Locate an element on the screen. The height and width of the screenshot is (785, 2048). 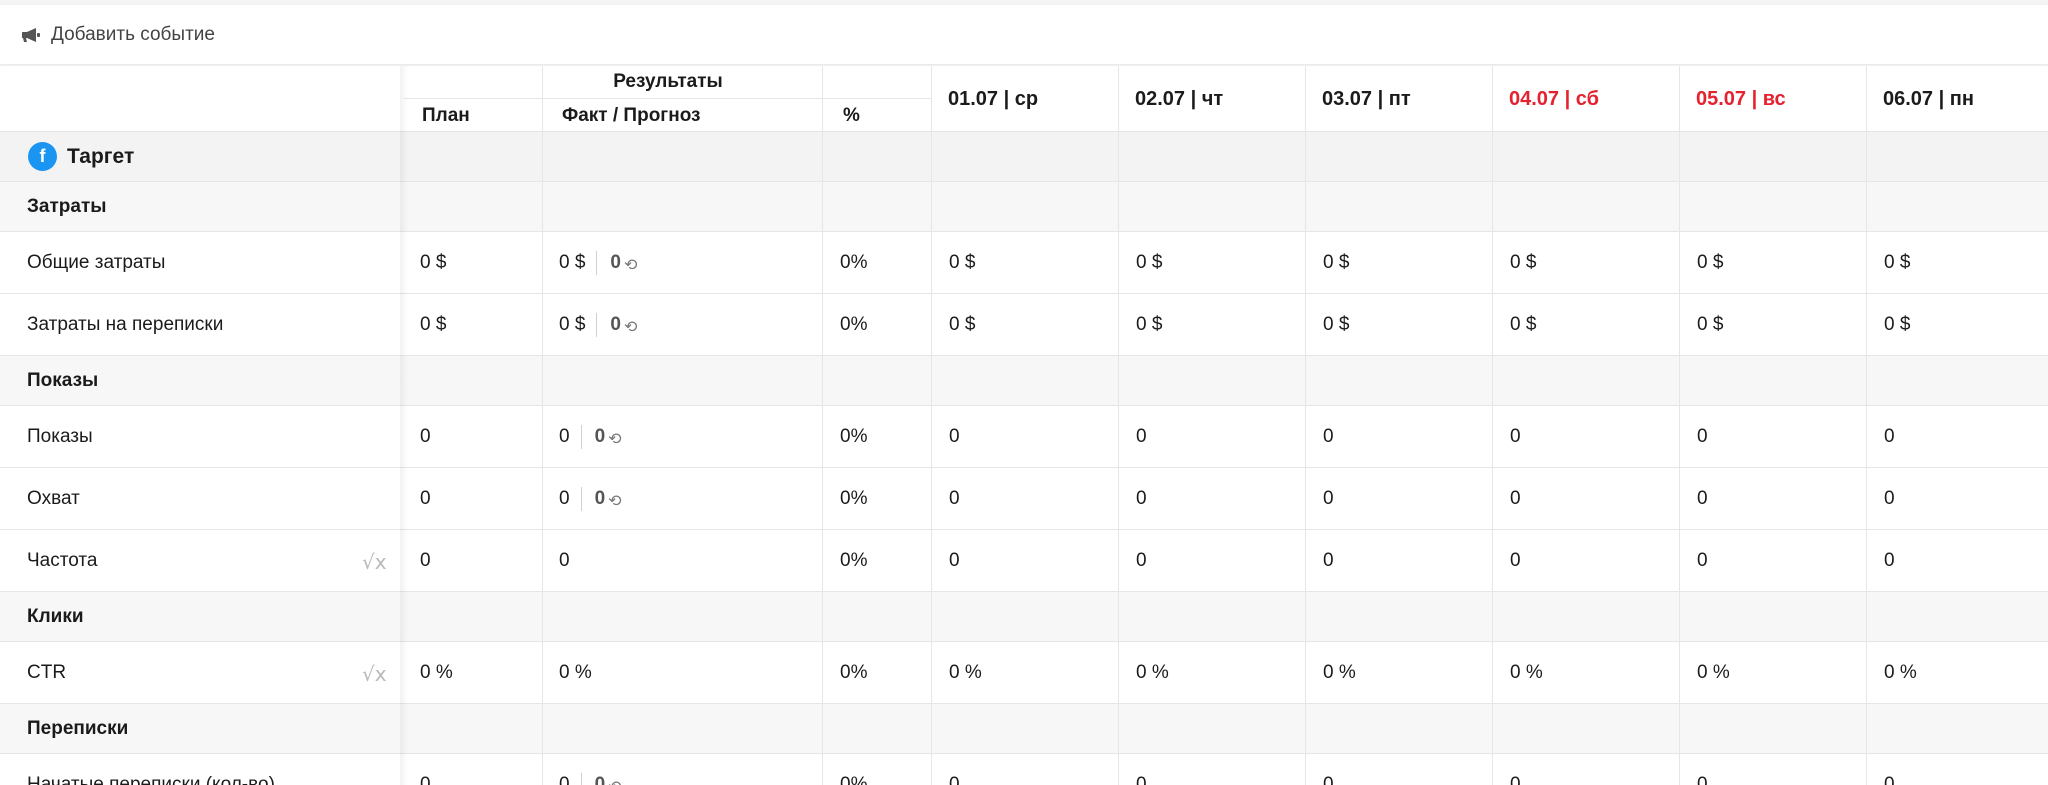
row-label: Показы is located at coordinates (60, 436).